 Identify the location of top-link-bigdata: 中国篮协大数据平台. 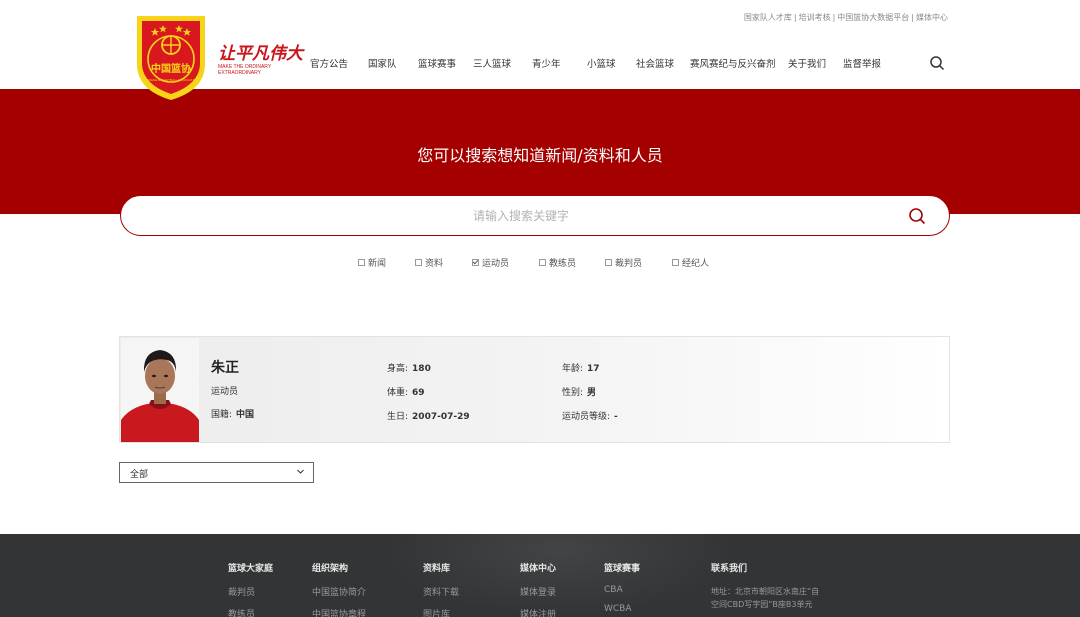
(873, 17).